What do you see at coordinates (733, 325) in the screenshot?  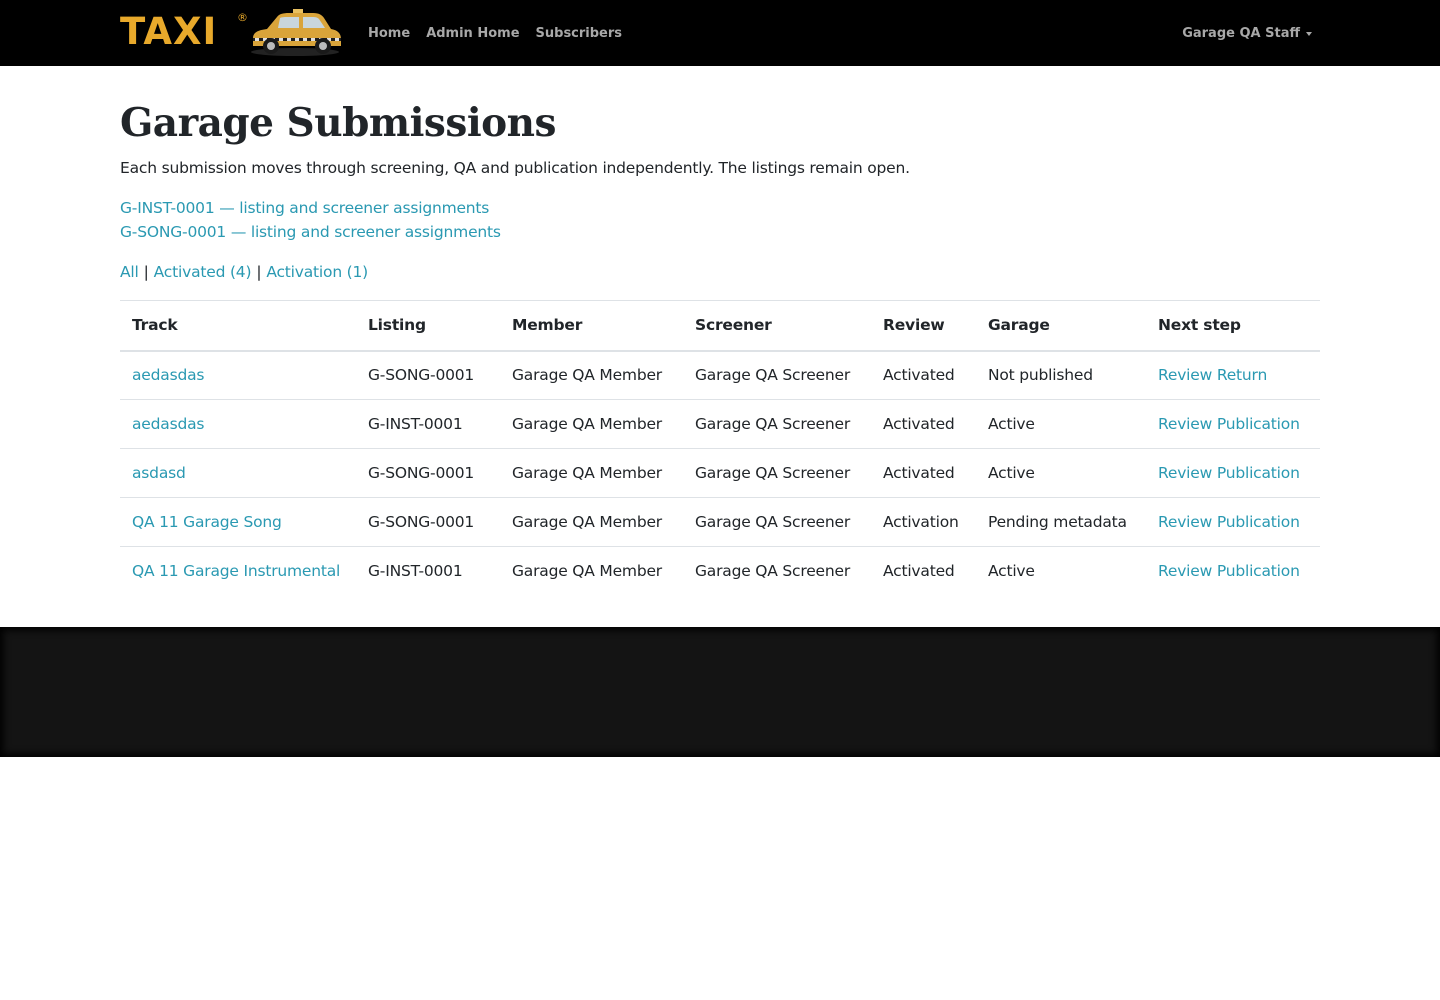 I see `column-header-screener: Screener` at bounding box center [733, 325].